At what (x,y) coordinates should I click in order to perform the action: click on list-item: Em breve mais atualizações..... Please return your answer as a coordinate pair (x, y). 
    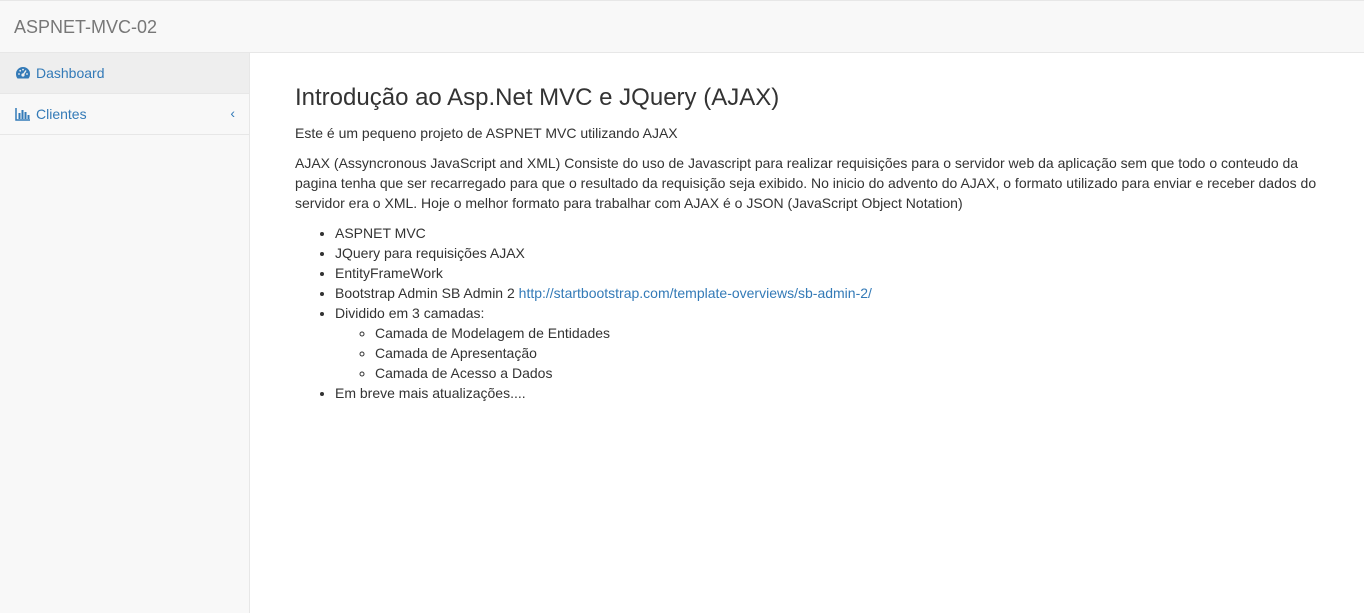
    Looking at the image, I should click on (834, 393).